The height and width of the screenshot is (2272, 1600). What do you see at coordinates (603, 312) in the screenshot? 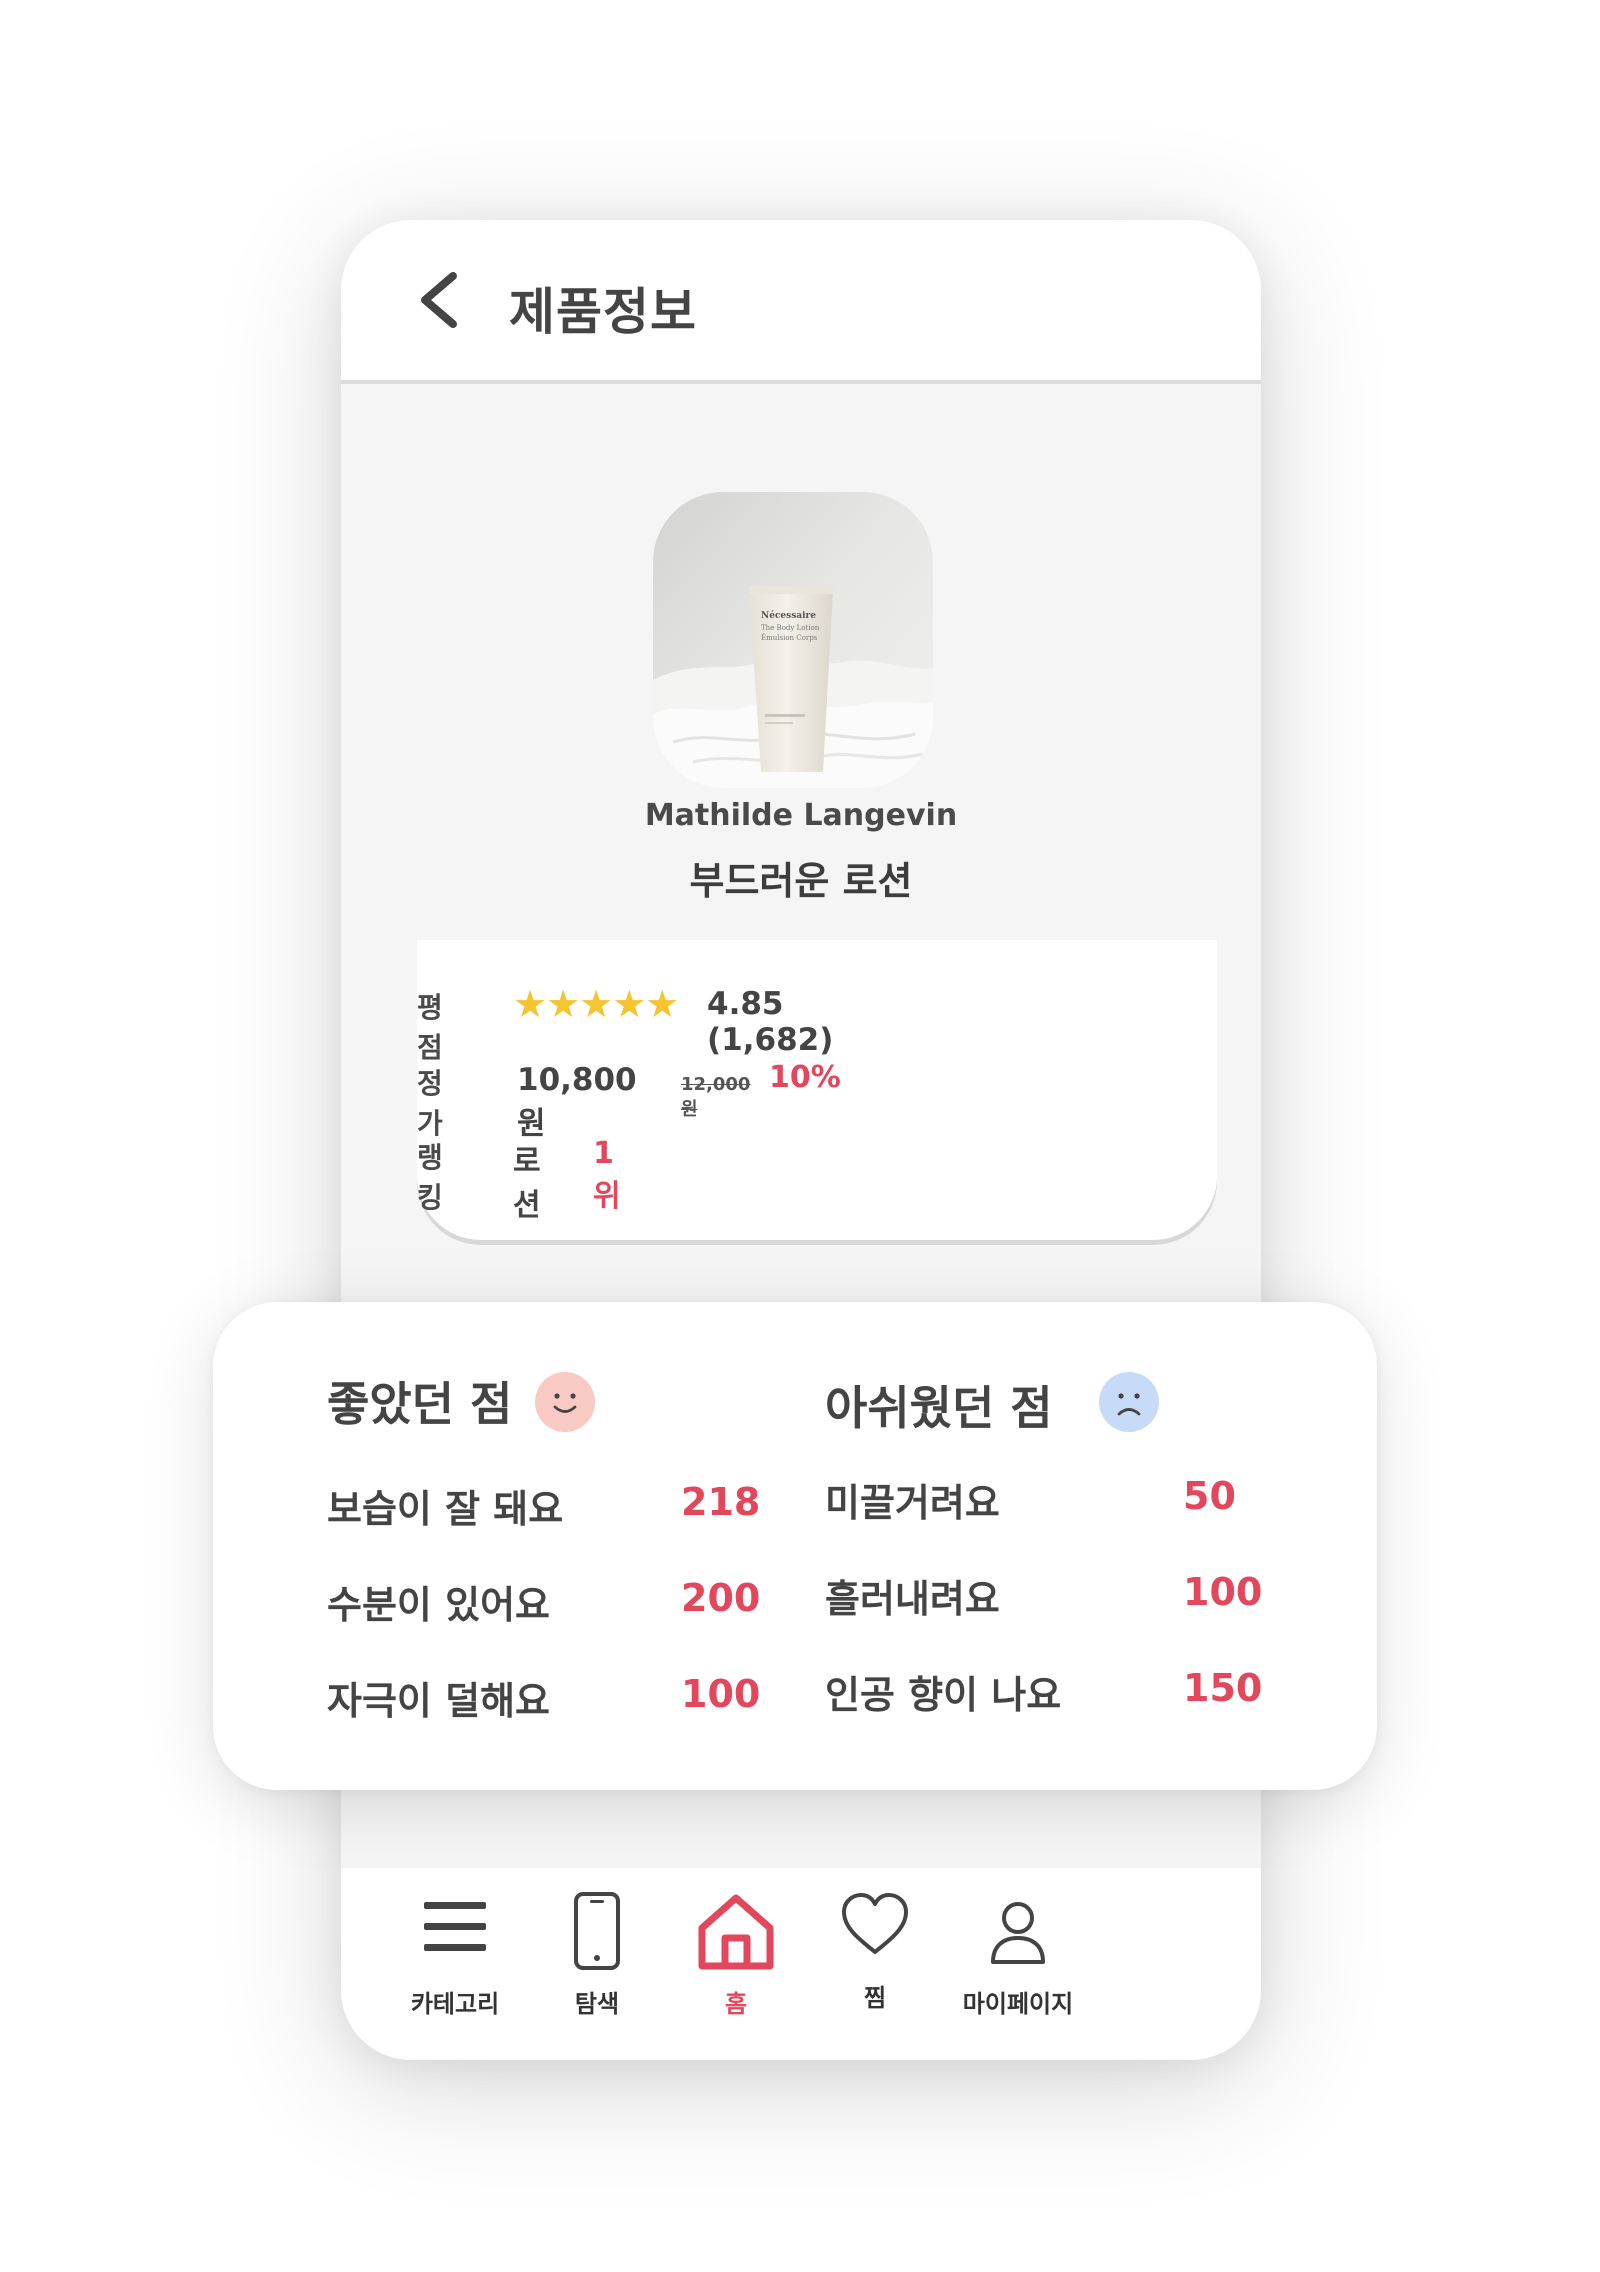
I see `page-title: 제품정보` at bounding box center [603, 312].